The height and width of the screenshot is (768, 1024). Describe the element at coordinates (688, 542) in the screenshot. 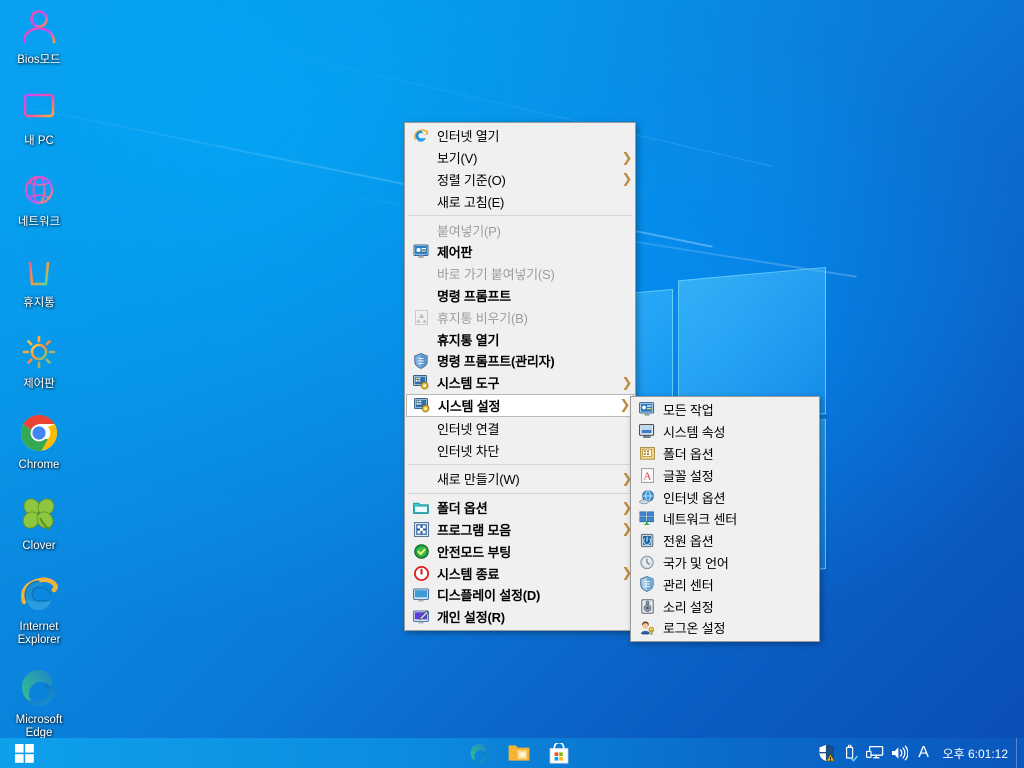

I see `submenu-item-label: 전원 옵션` at that location.